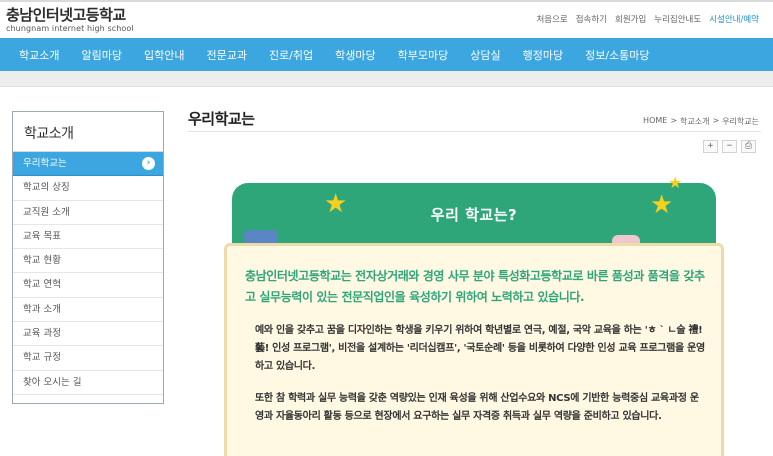 Image resolution: width=773 pixels, height=456 pixels. What do you see at coordinates (164, 55) in the screenshot?
I see `gnb-item-admission: 입학안내` at bounding box center [164, 55].